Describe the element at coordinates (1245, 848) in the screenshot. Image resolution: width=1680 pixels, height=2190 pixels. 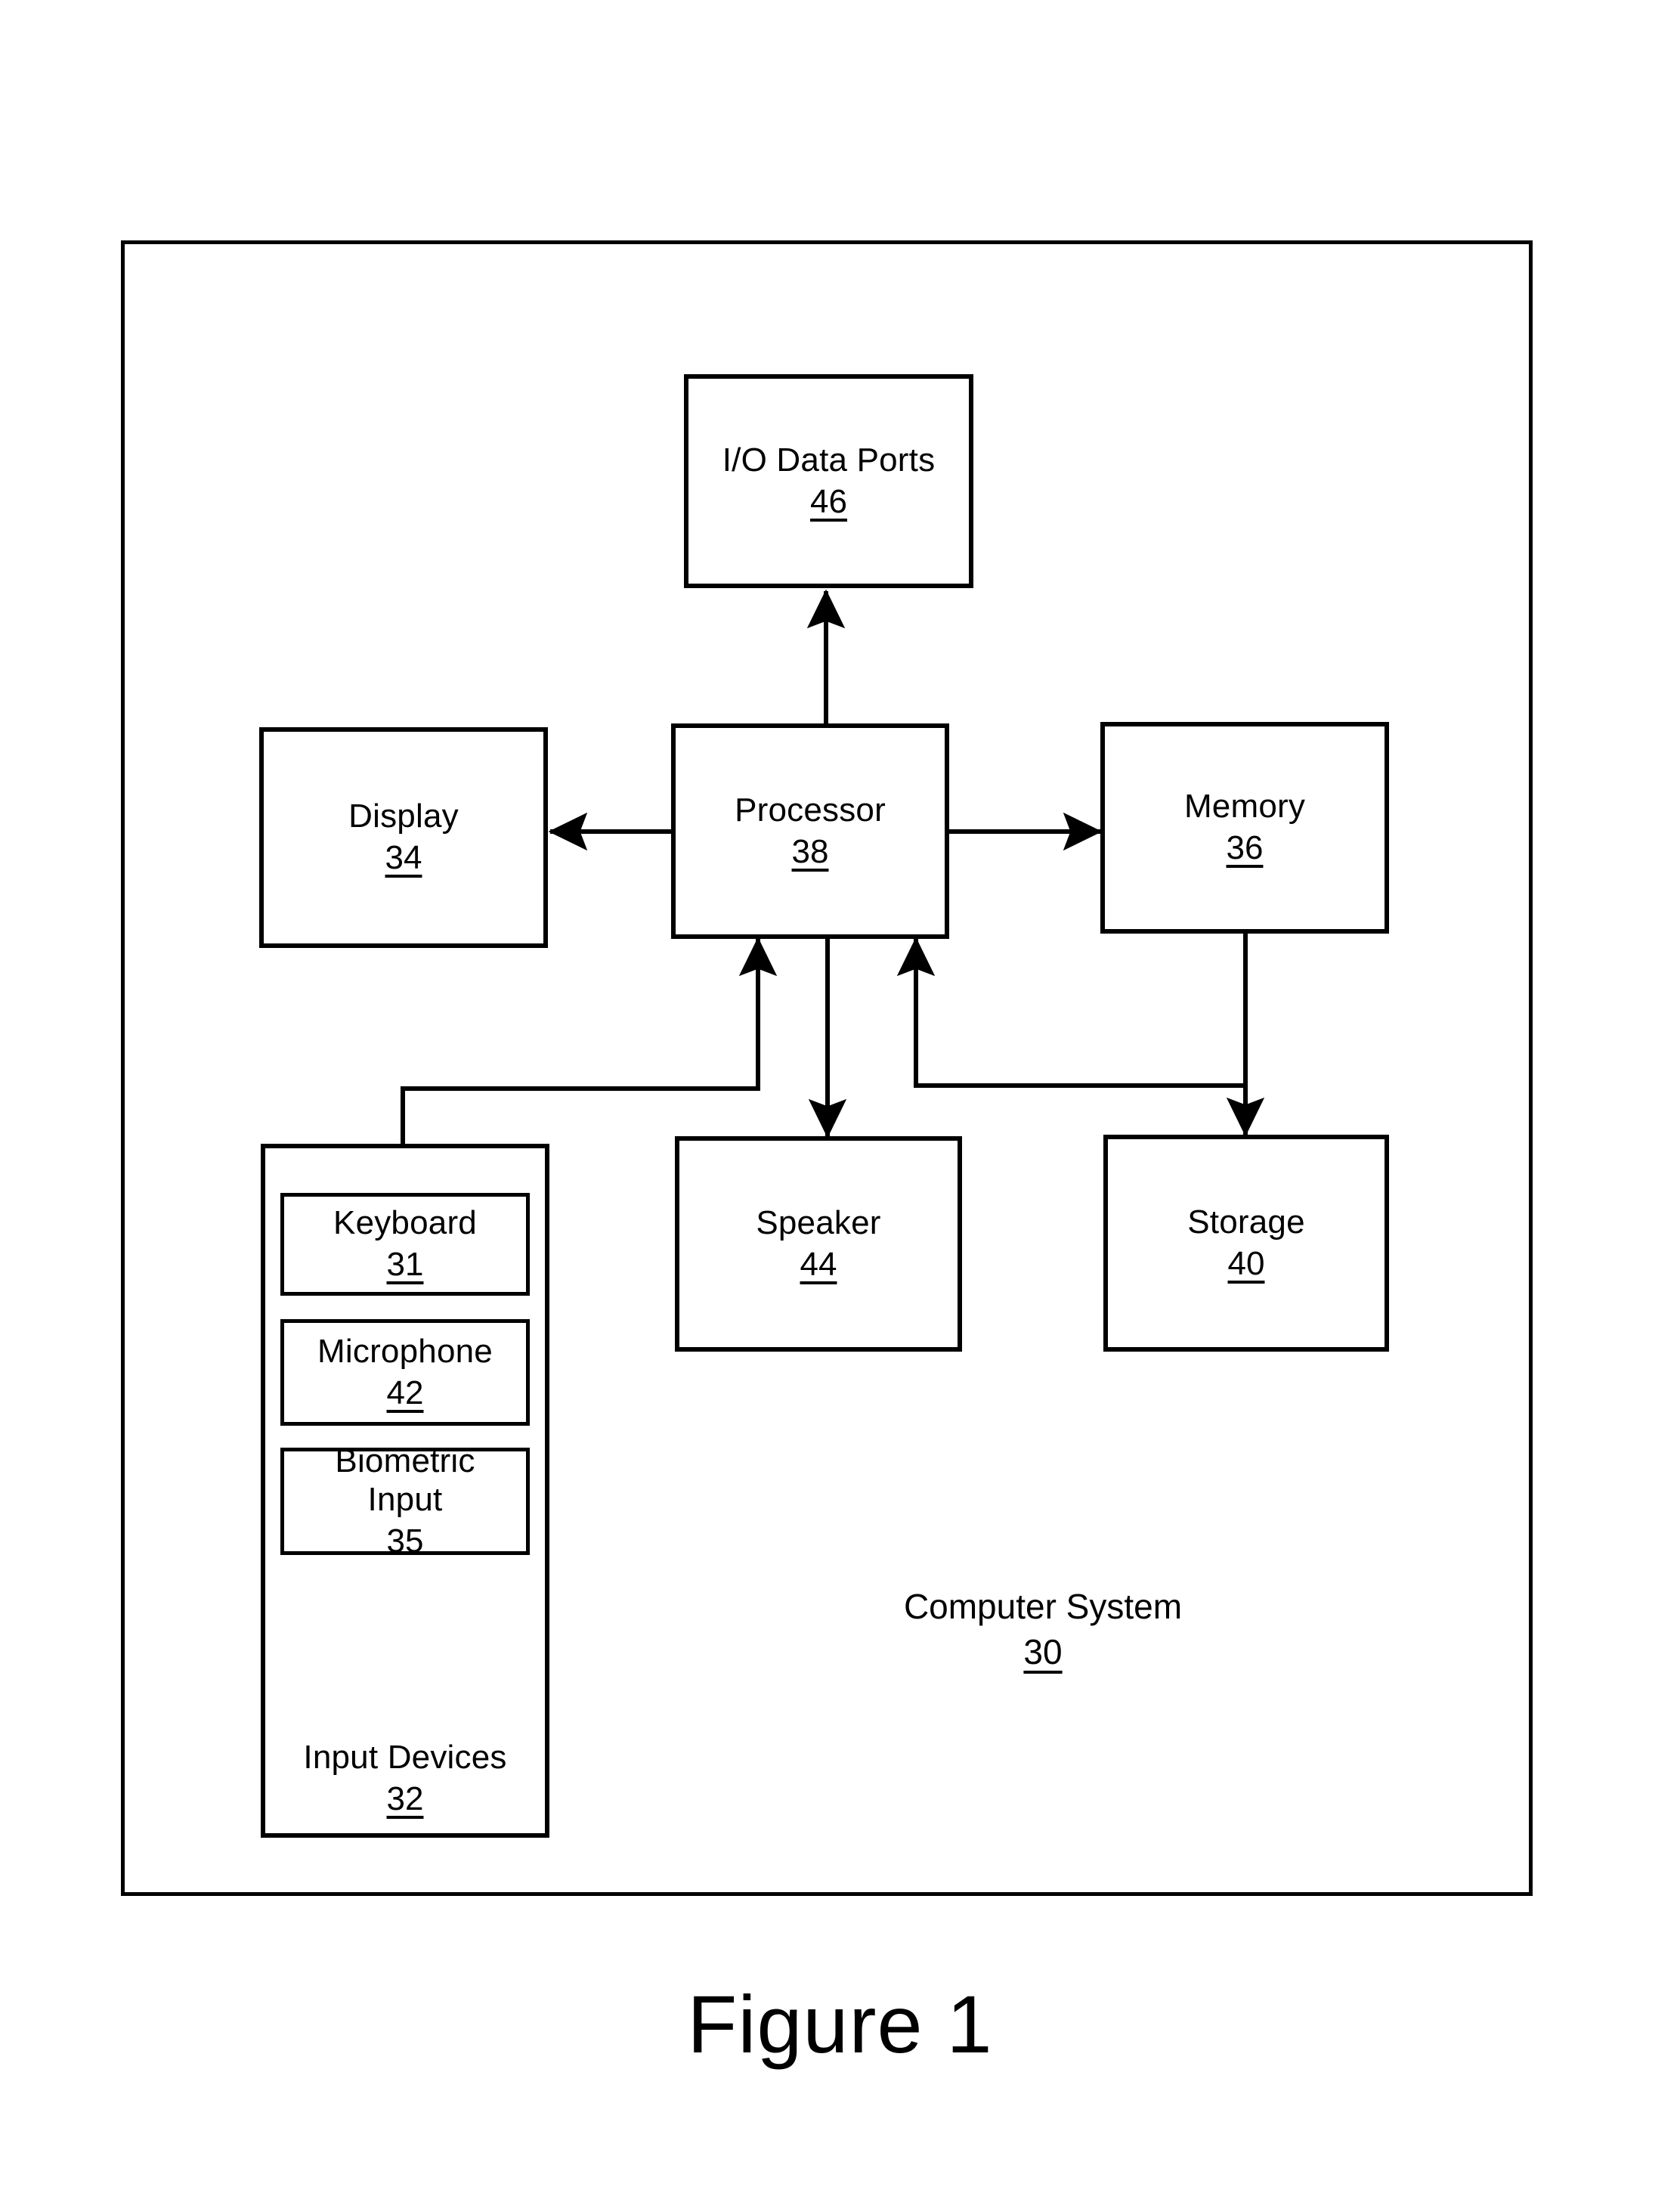
I see `block-memory-number: 36` at that location.